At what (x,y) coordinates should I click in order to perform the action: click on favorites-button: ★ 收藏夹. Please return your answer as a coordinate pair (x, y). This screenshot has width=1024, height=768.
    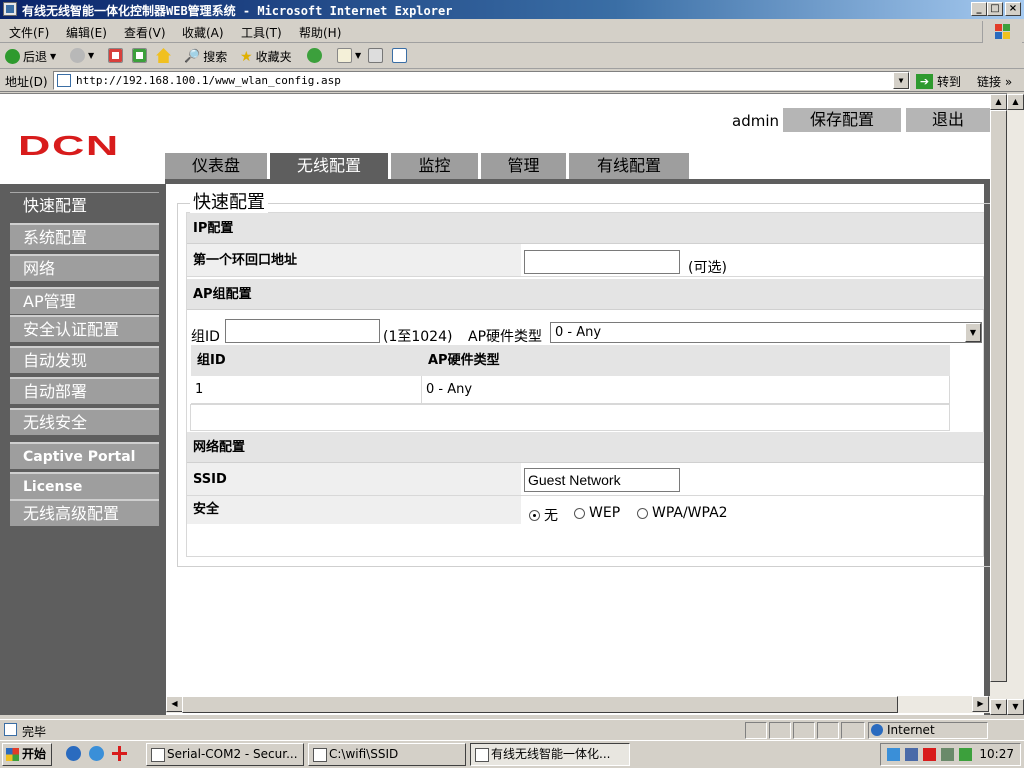
    Looking at the image, I should click on (266, 56).